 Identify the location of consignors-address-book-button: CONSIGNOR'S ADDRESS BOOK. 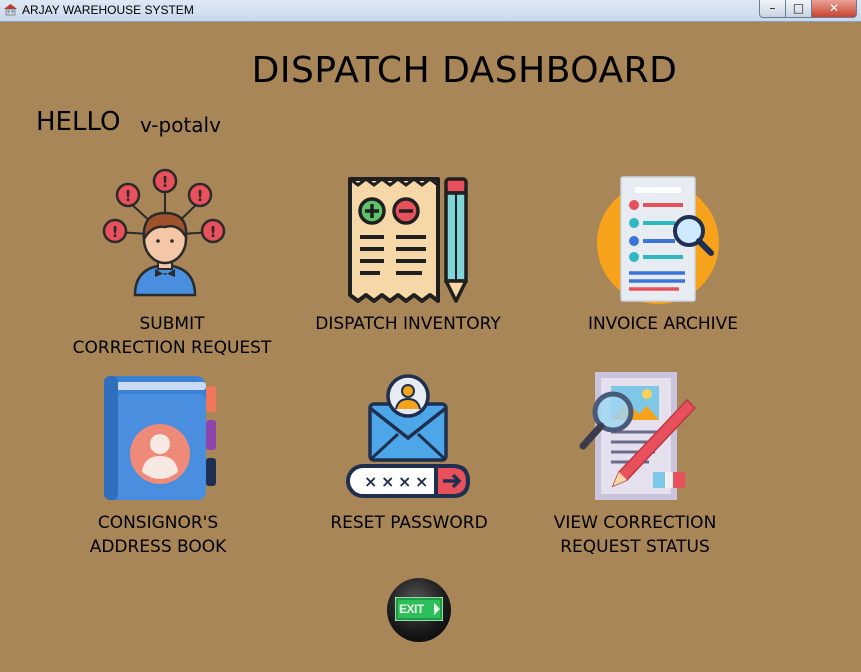
(160, 467).